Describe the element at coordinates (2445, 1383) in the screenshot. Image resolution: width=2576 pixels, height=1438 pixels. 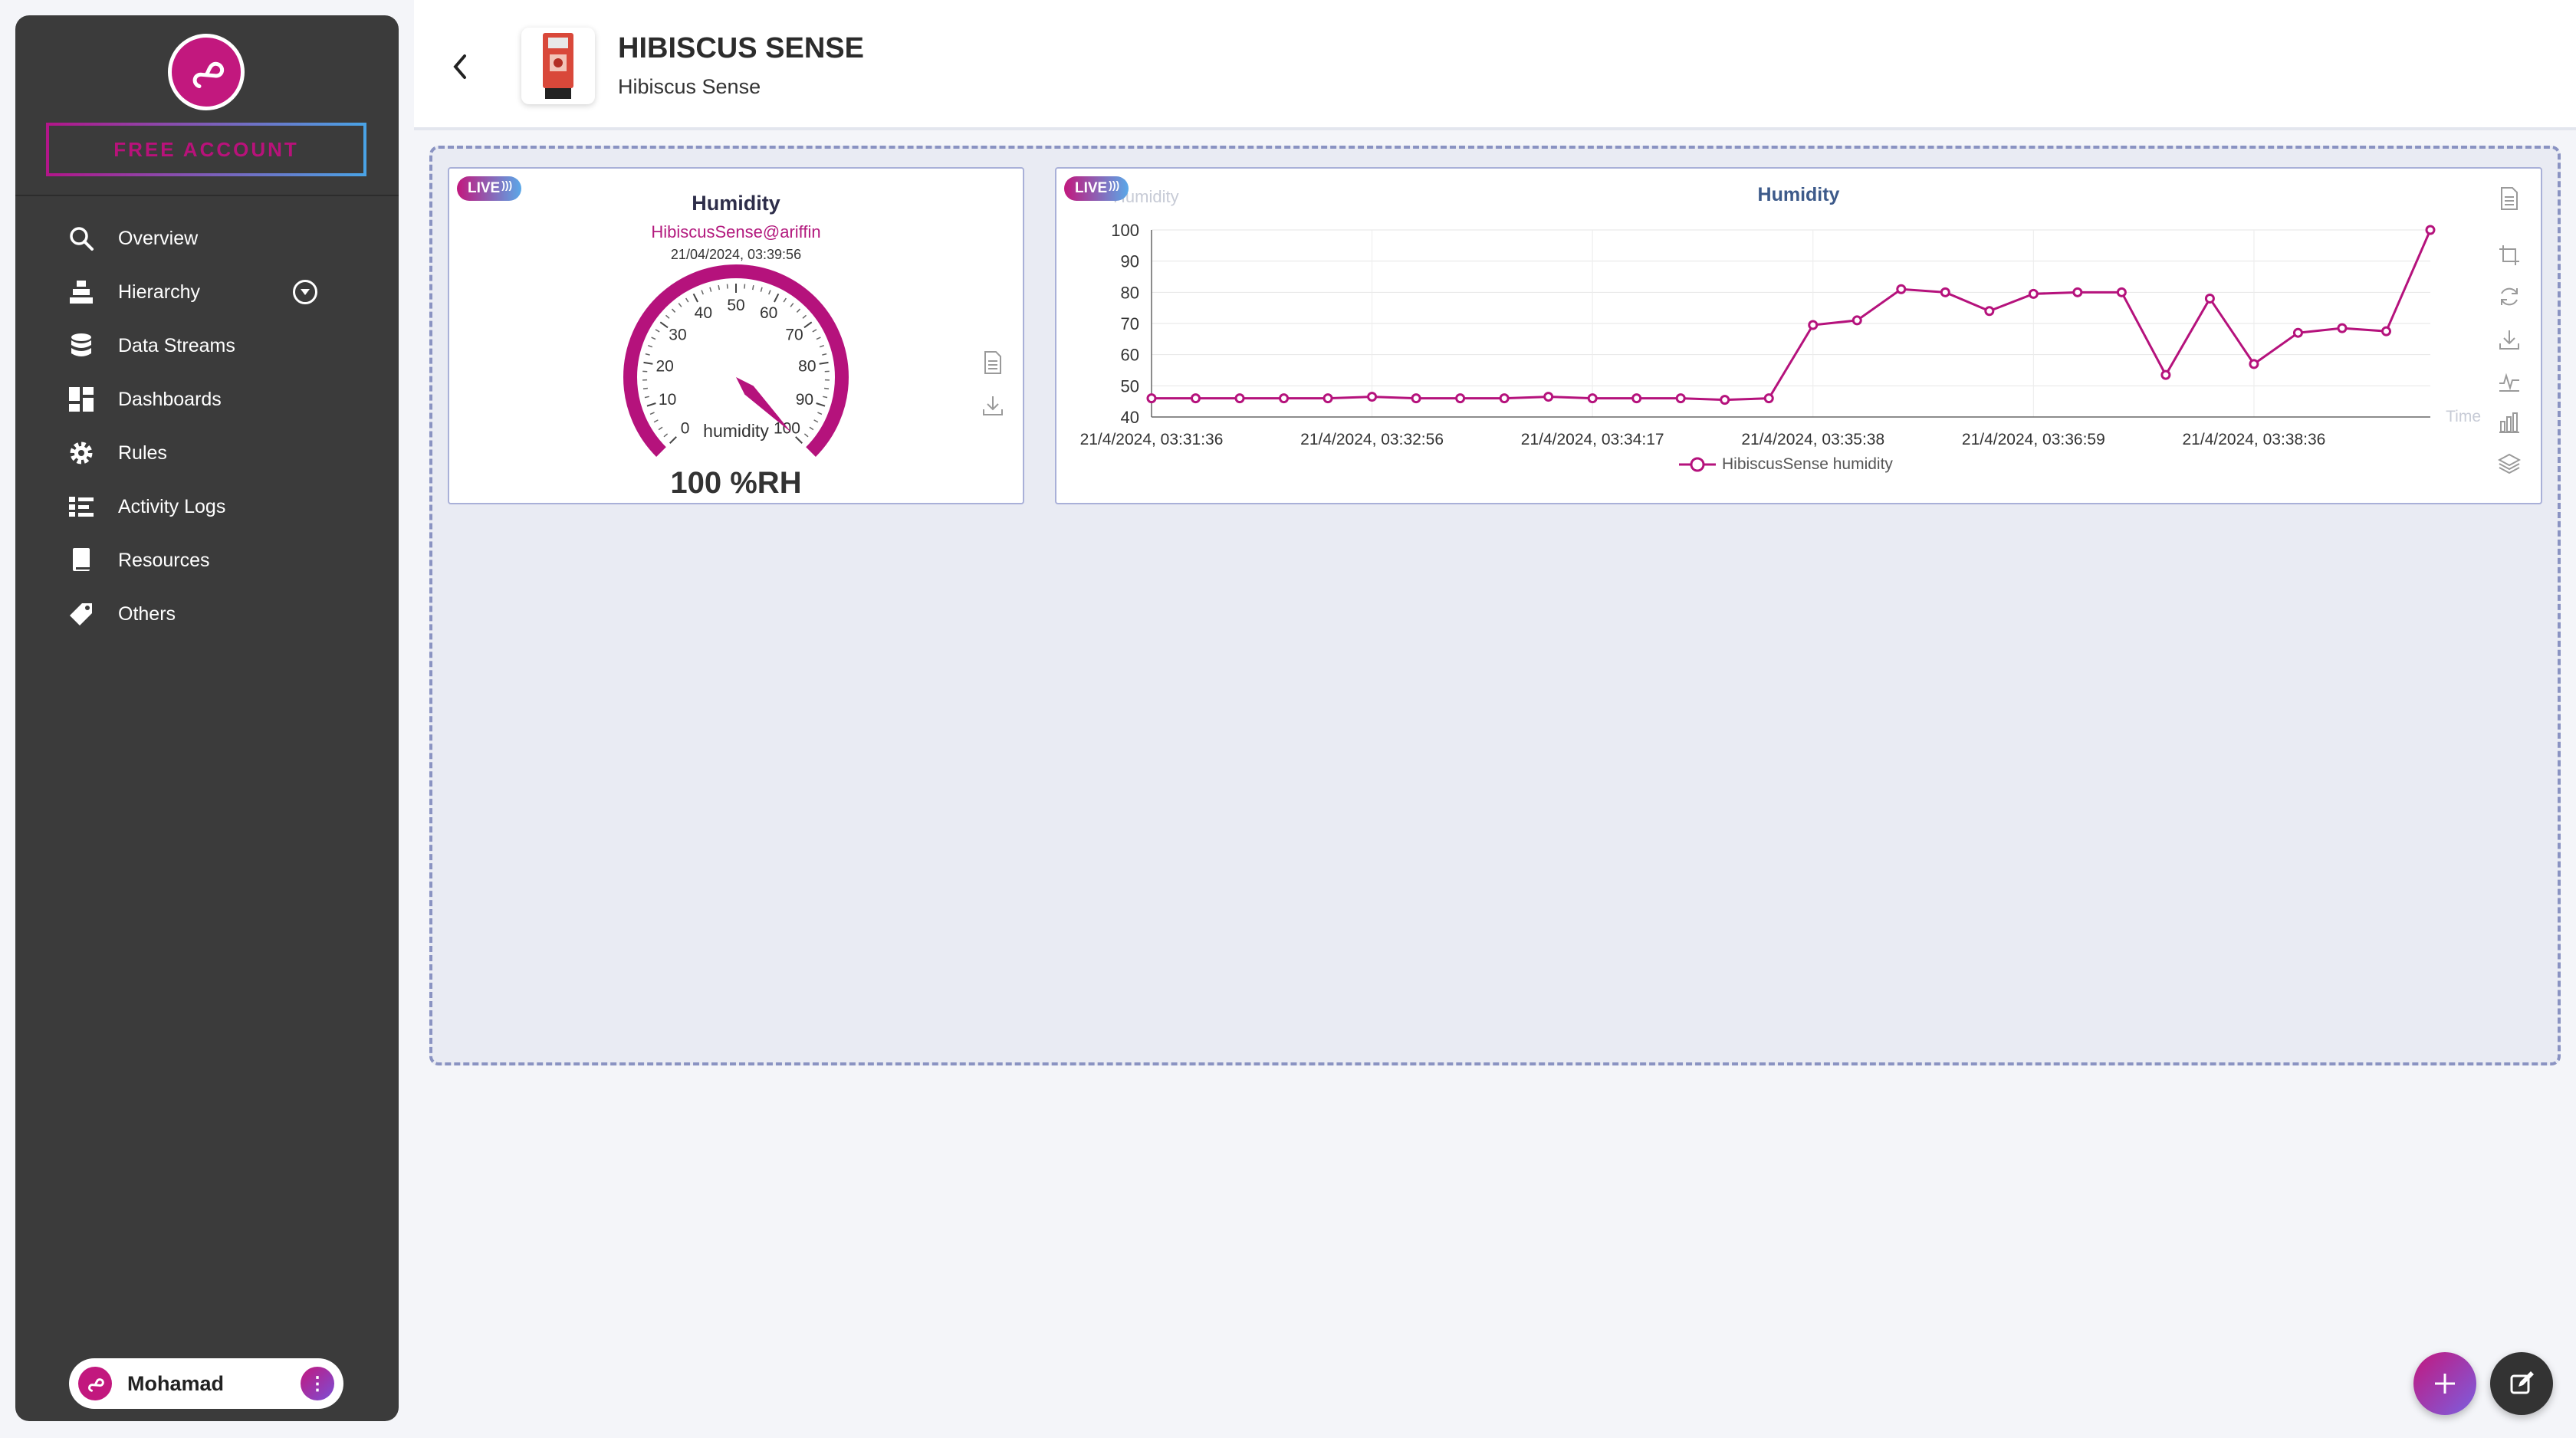
I see `add-widget-button` at that location.